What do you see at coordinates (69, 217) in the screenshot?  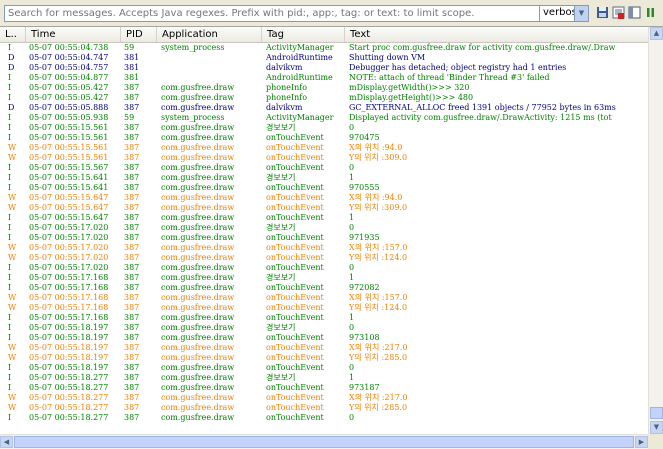 I see `row-time: 05-07 00:55:15.647` at bounding box center [69, 217].